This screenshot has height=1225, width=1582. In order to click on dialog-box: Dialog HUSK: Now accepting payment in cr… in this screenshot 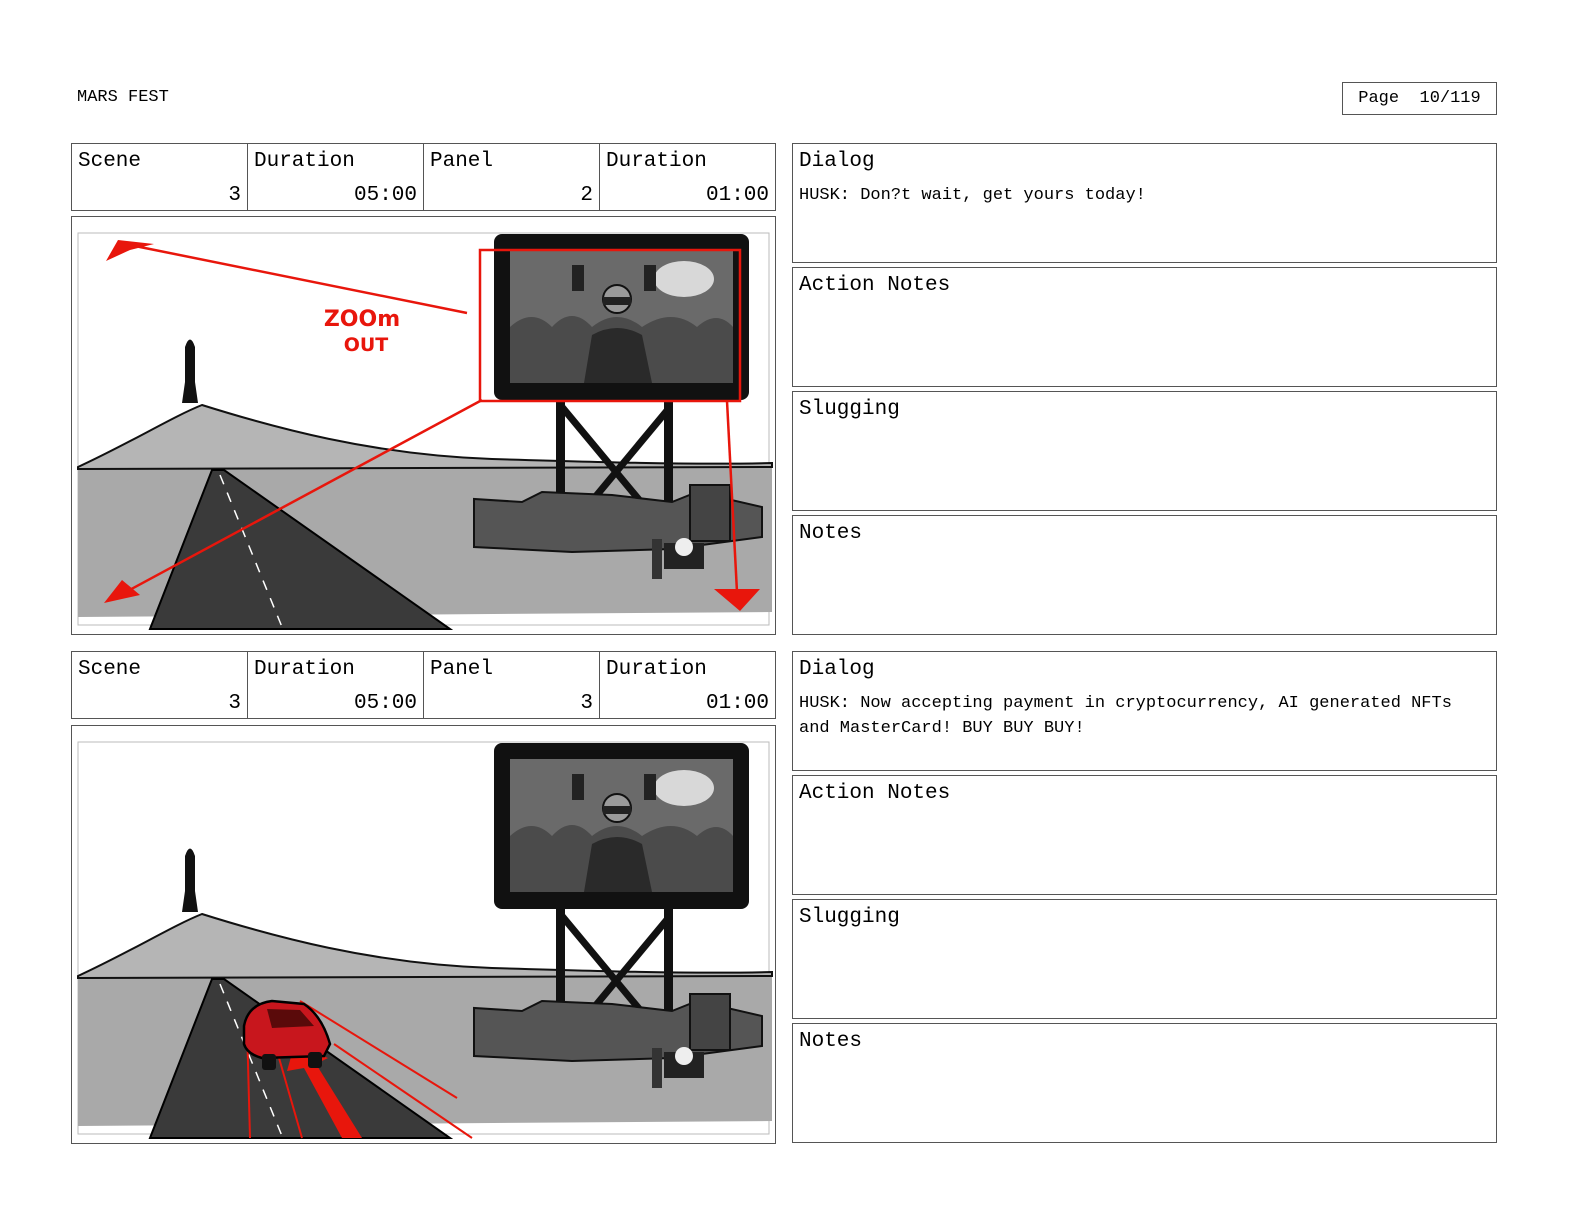, I will do `click(1144, 711)`.